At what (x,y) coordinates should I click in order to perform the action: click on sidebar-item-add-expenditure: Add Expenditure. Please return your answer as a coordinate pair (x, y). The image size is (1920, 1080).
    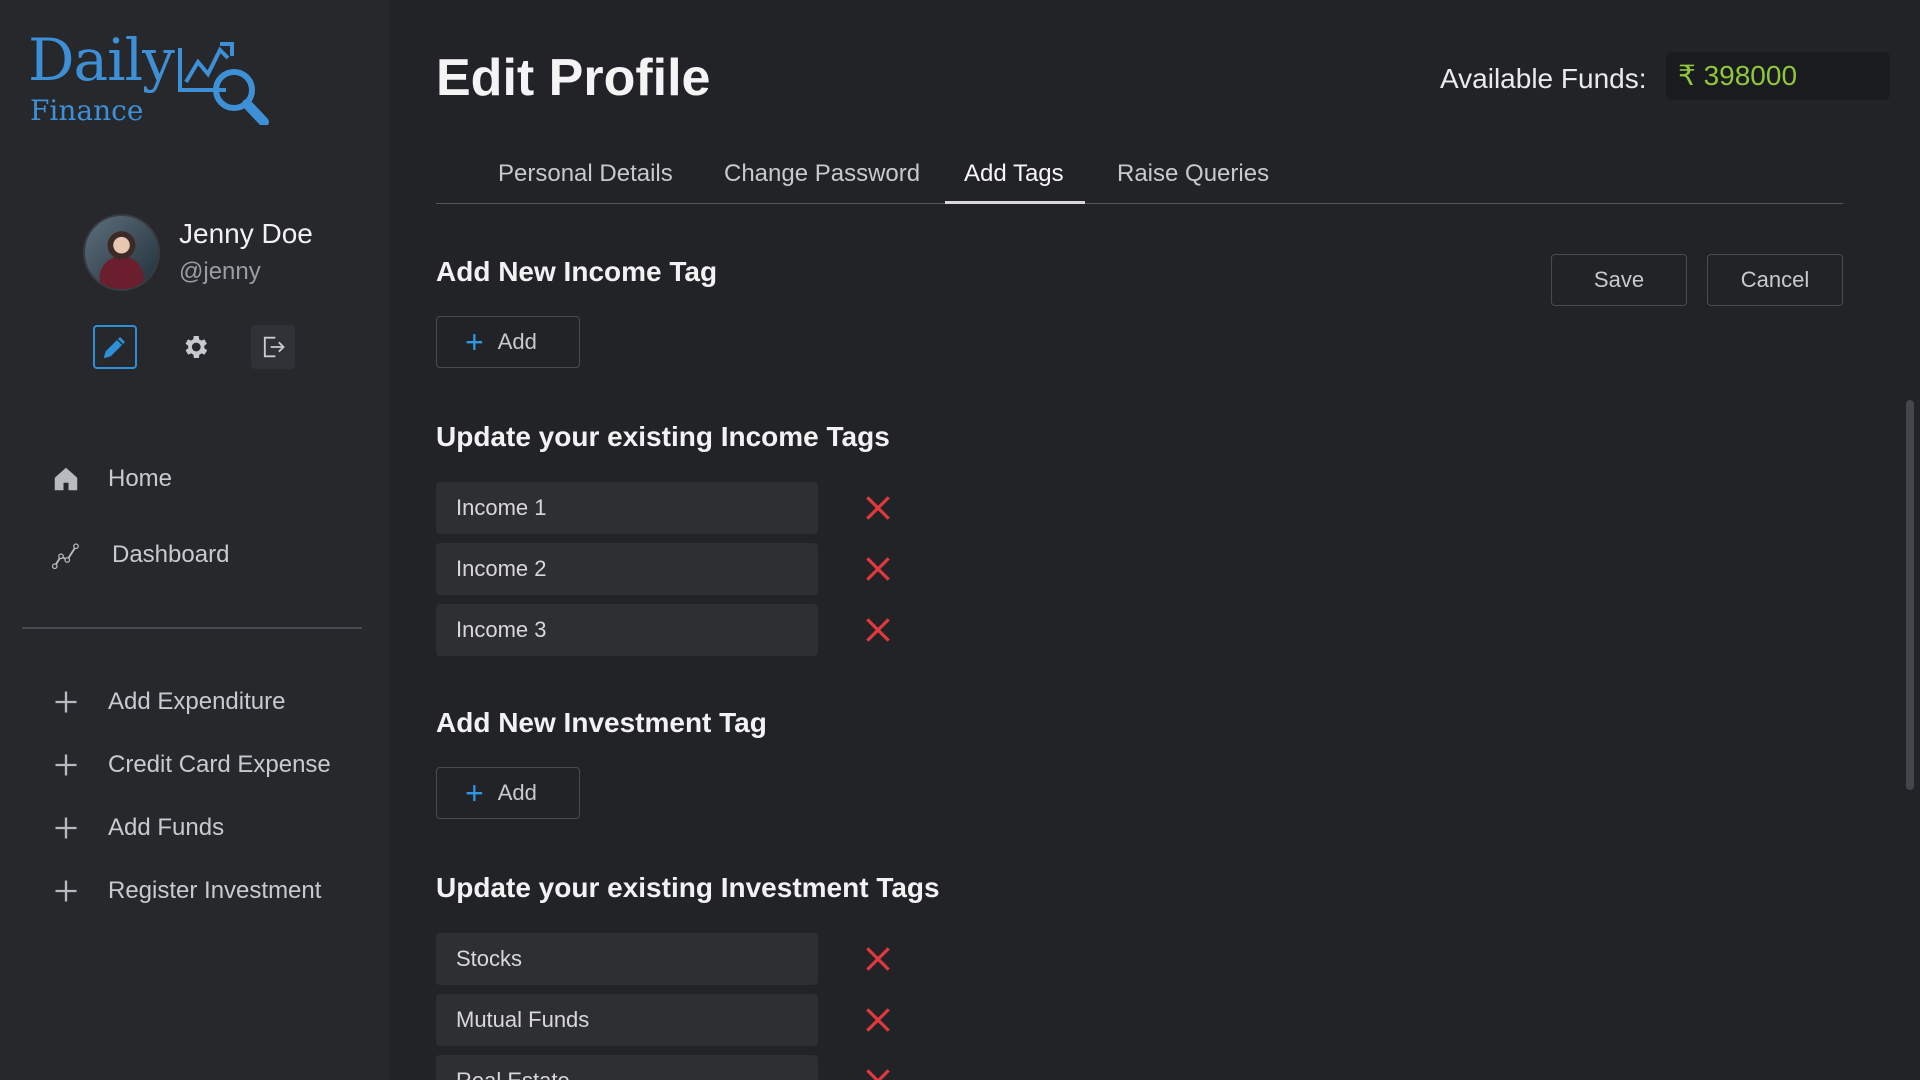
    Looking at the image, I should click on (167, 702).